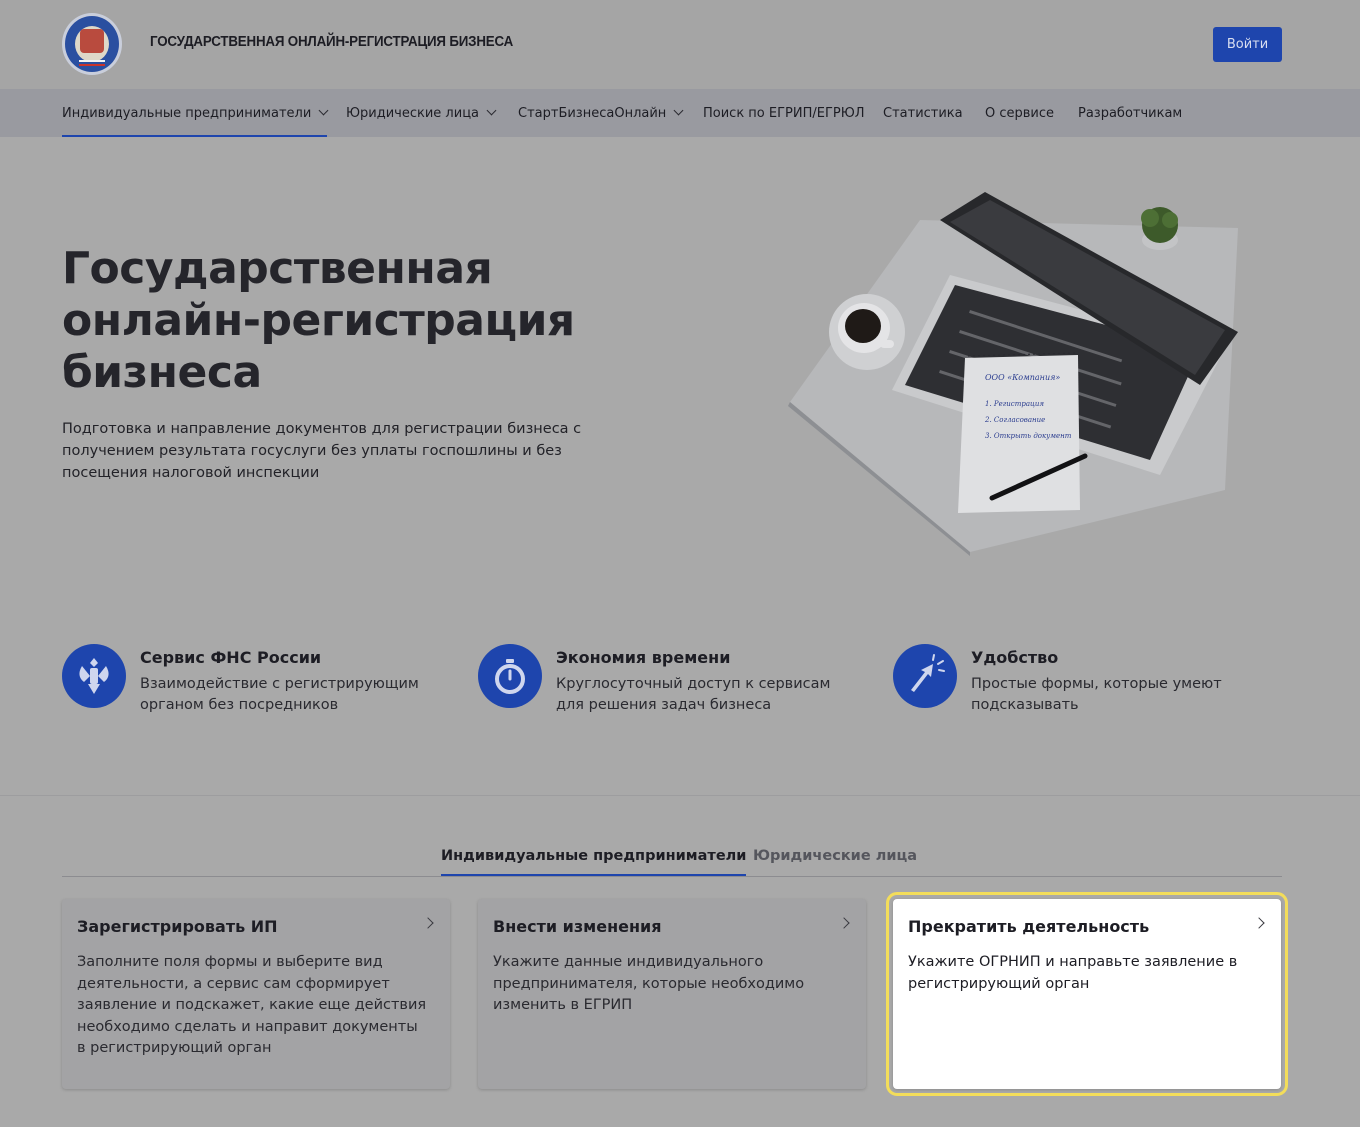  I want to click on hero-title-line: онлайн-регистрация, so click(318, 320).